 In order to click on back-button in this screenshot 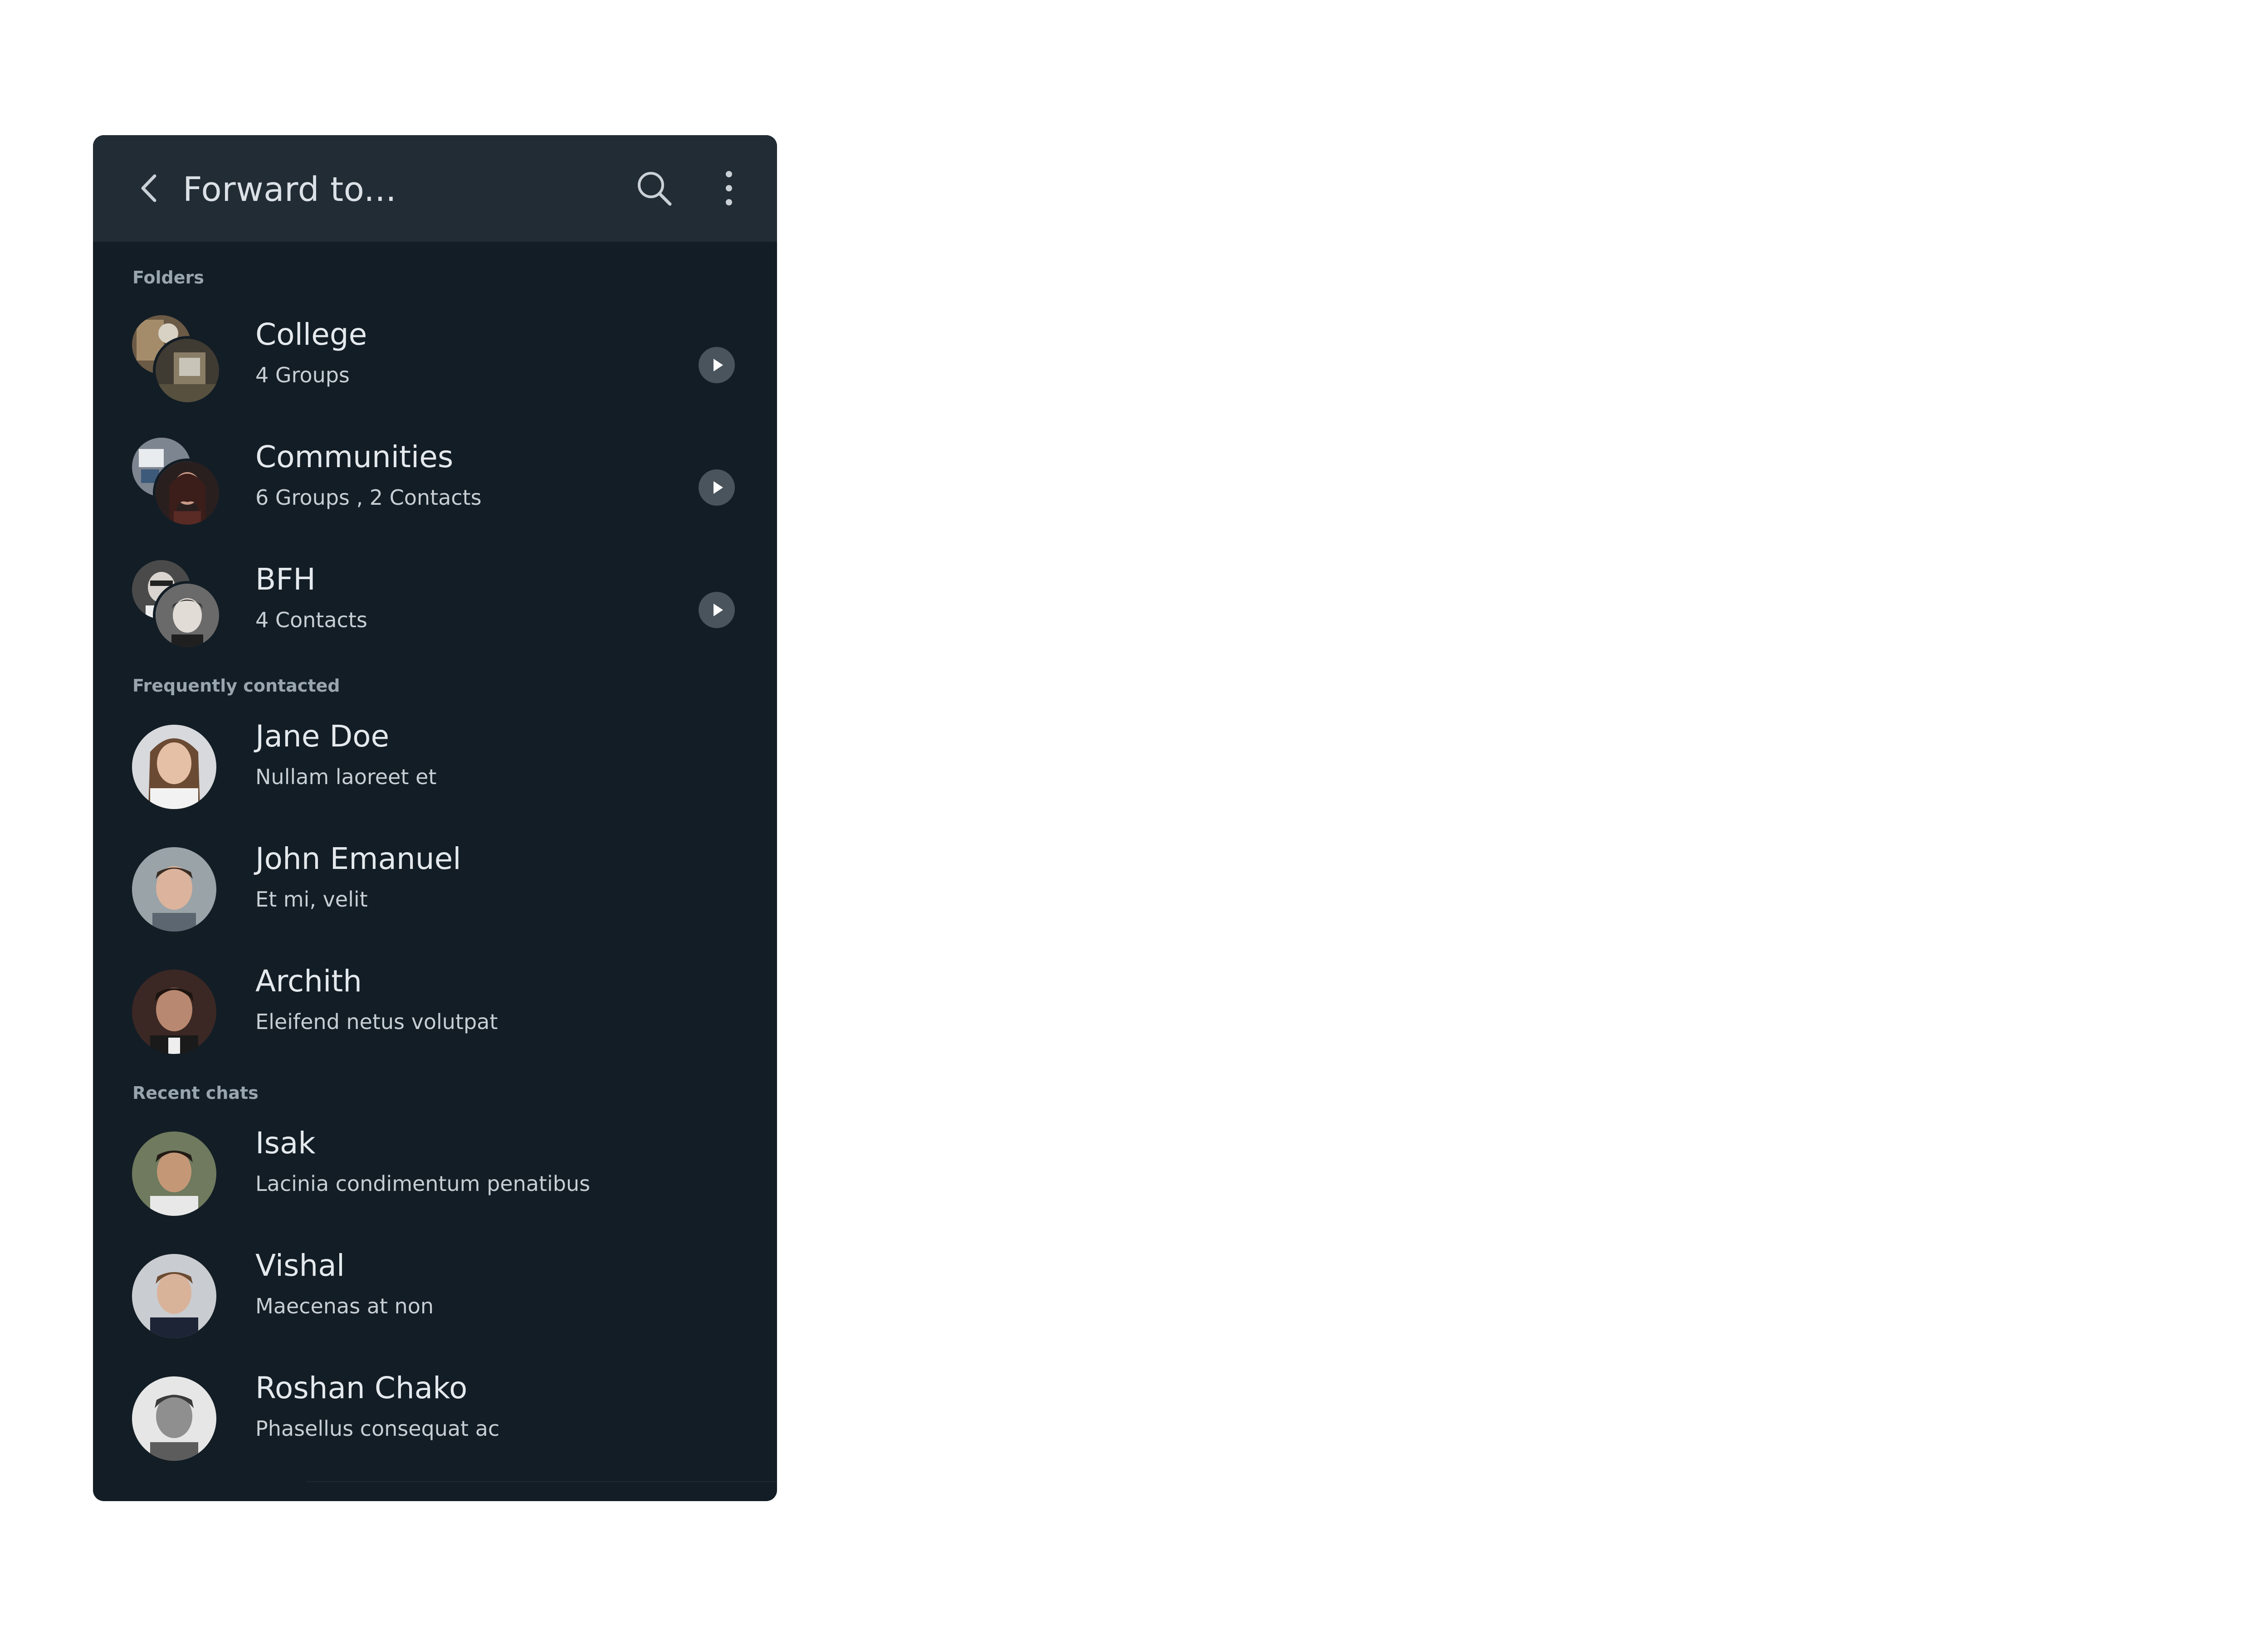, I will do `click(150, 188)`.